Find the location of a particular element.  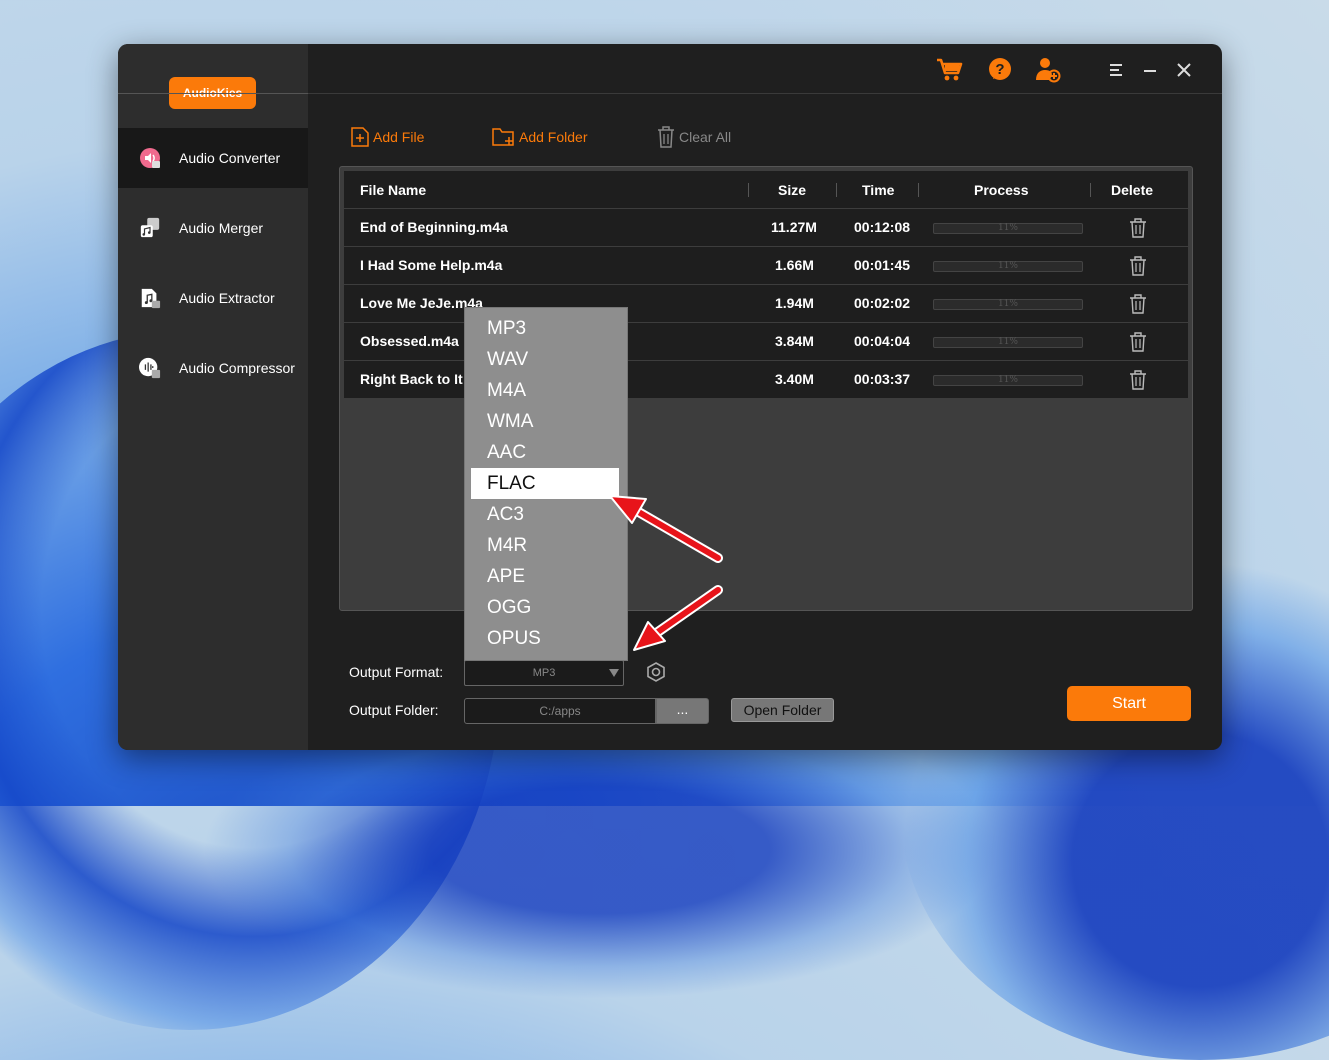

audio-extractor-icon is located at coordinates (150, 298).